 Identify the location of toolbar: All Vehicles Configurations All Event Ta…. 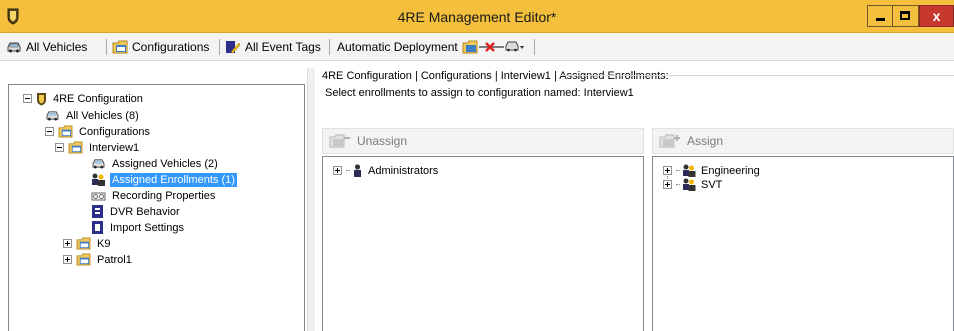
(477, 47).